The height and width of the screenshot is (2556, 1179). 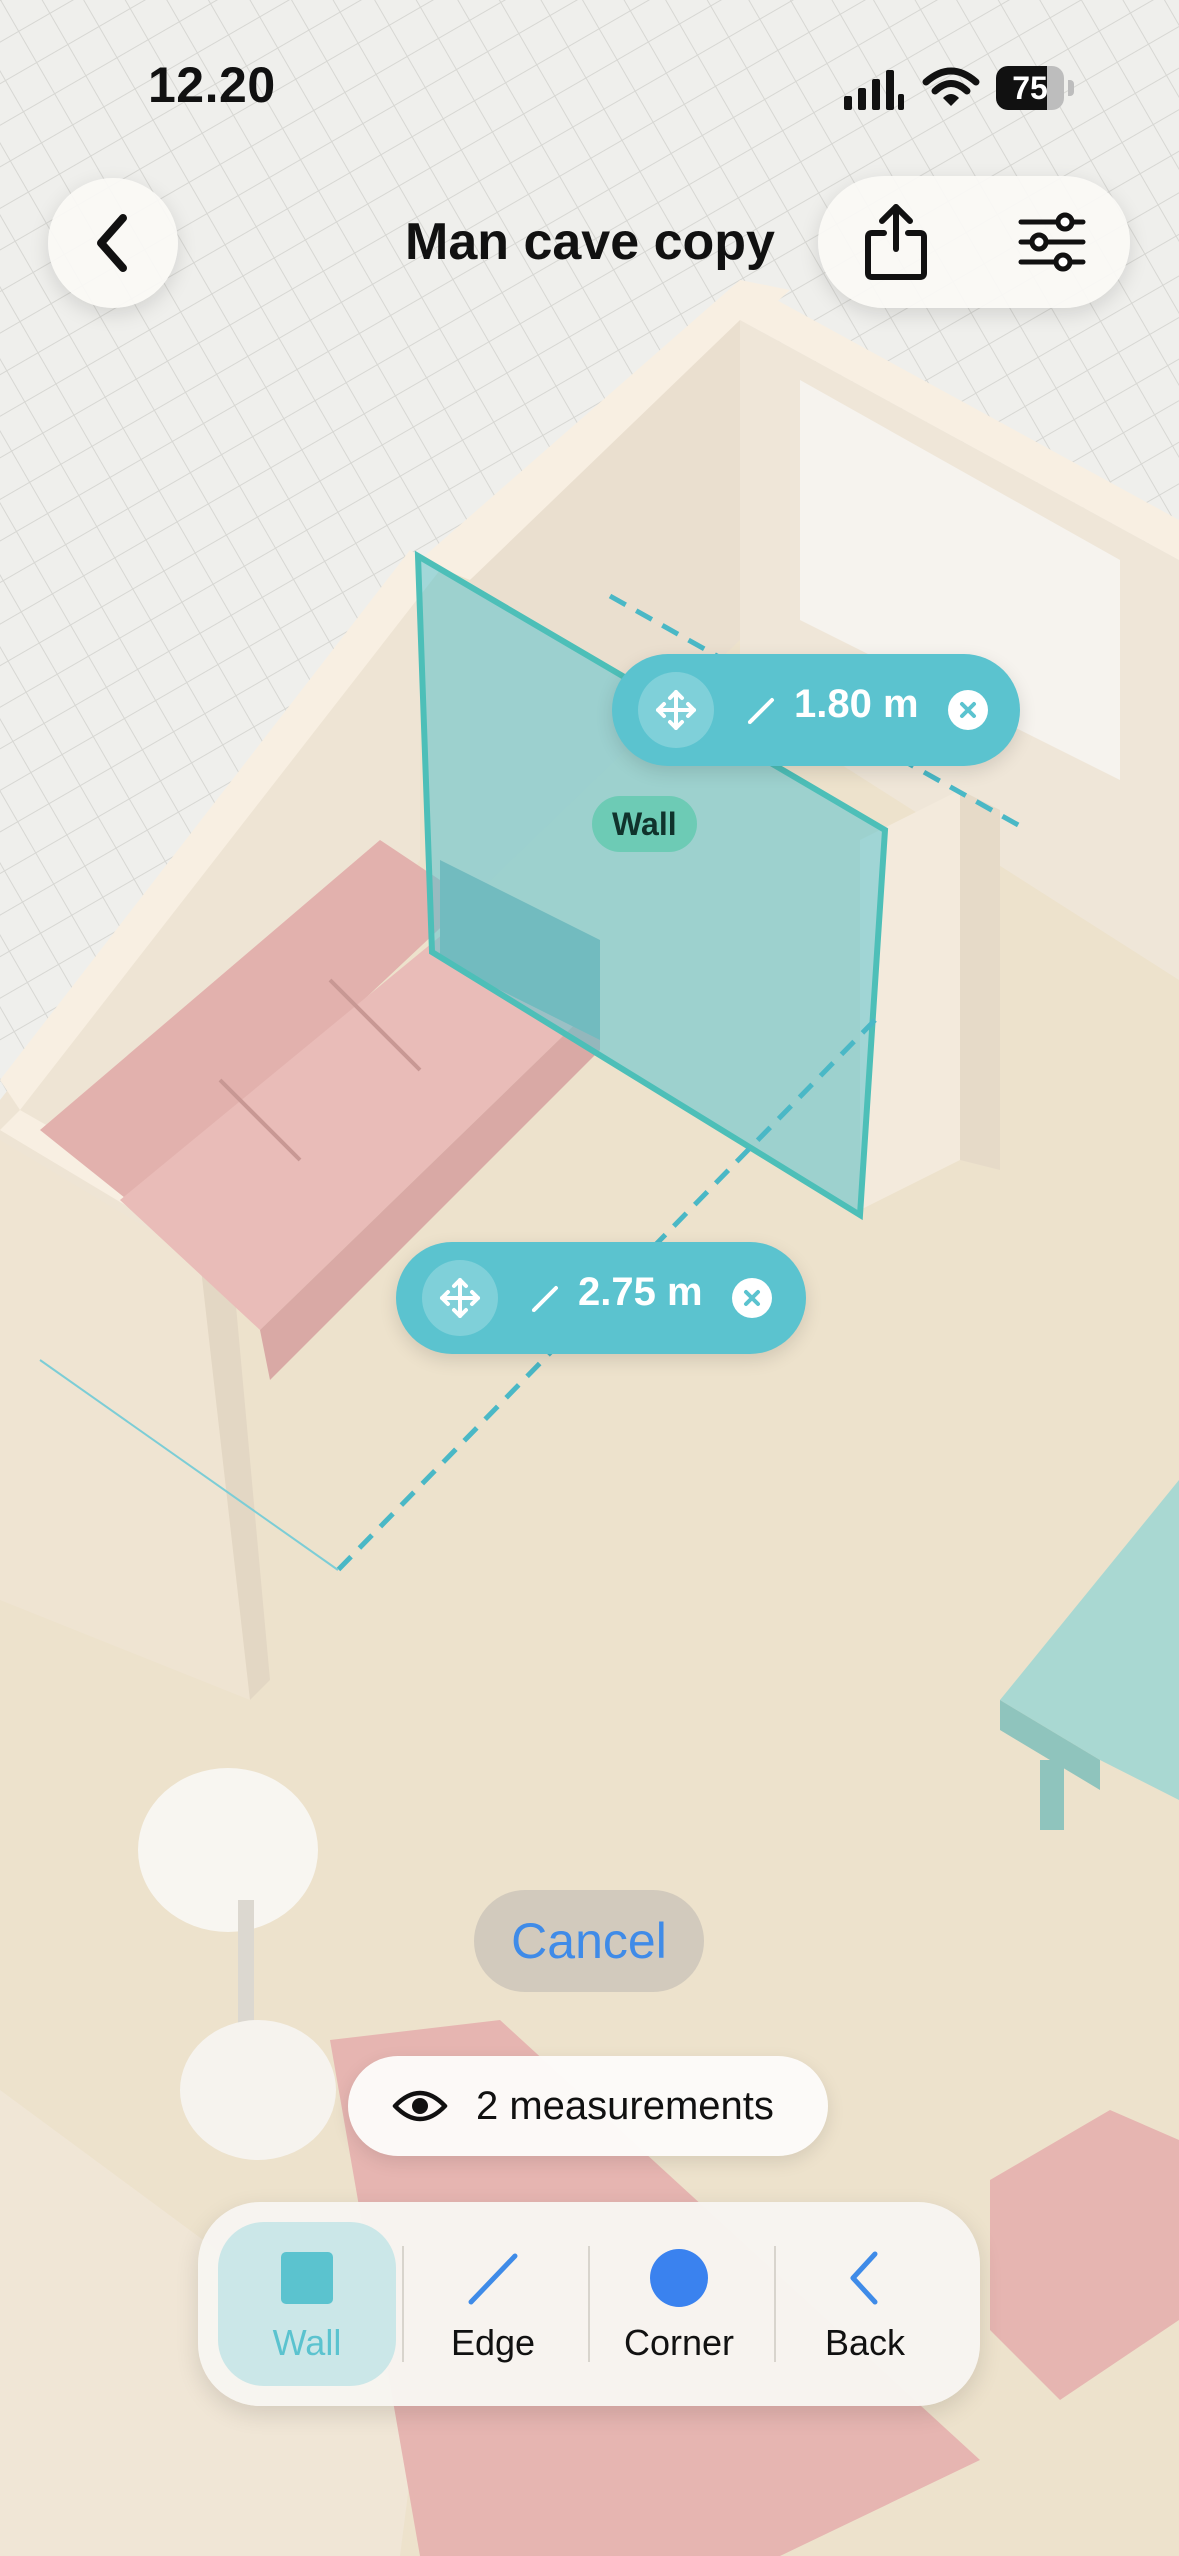 What do you see at coordinates (856, 704) in the screenshot?
I see `measurement-value: 1.80 m` at bounding box center [856, 704].